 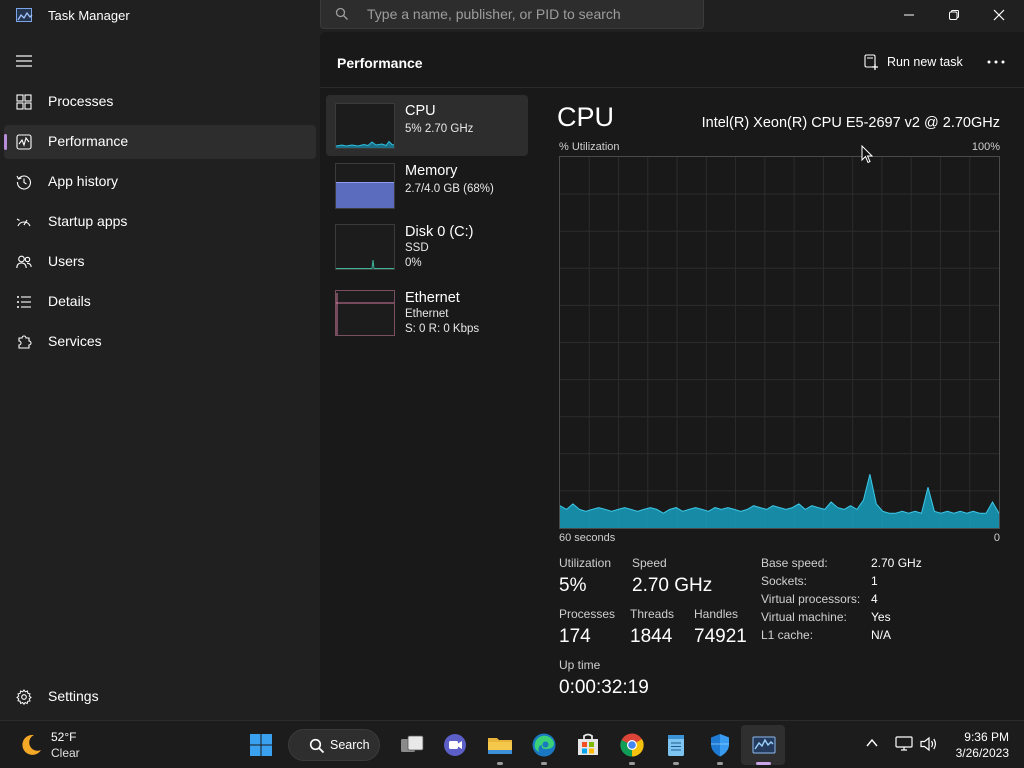 I want to click on settings-button: Settings, so click(x=160, y=697).